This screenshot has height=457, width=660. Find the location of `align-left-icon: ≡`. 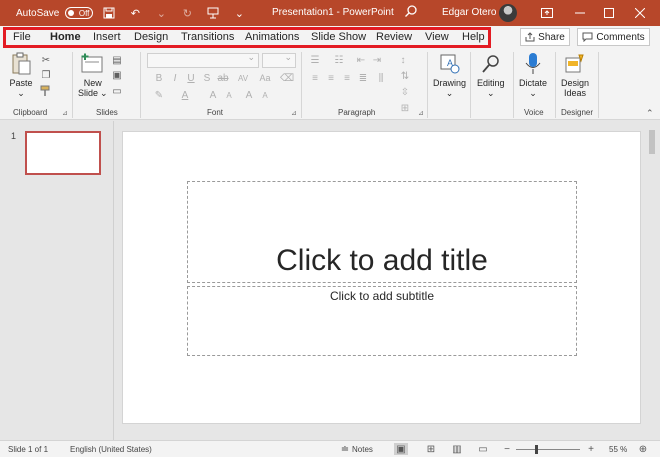

align-left-icon: ≡ is located at coordinates (315, 78).